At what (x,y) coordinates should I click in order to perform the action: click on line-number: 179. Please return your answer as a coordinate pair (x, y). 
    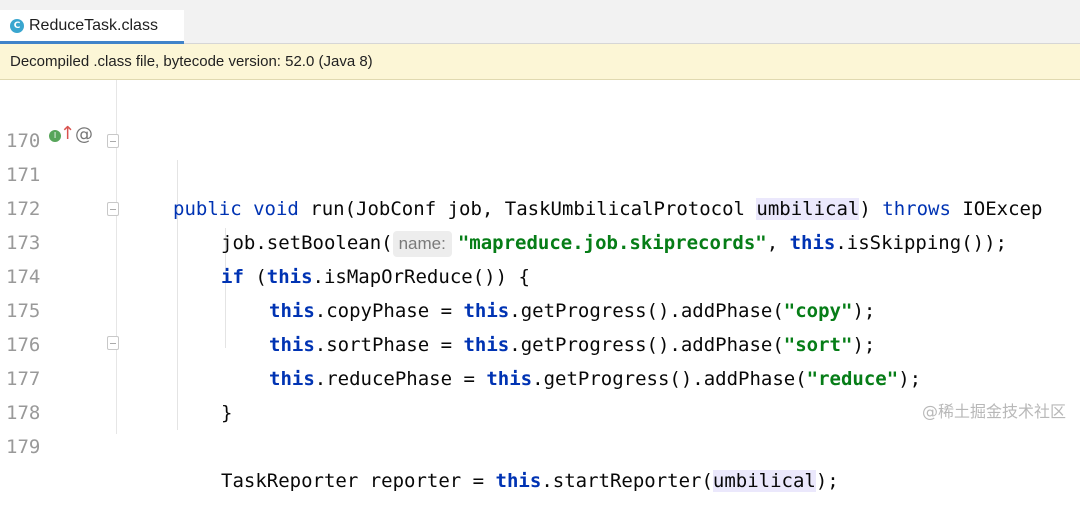
    Looking at the image, I should click on (23, 447).